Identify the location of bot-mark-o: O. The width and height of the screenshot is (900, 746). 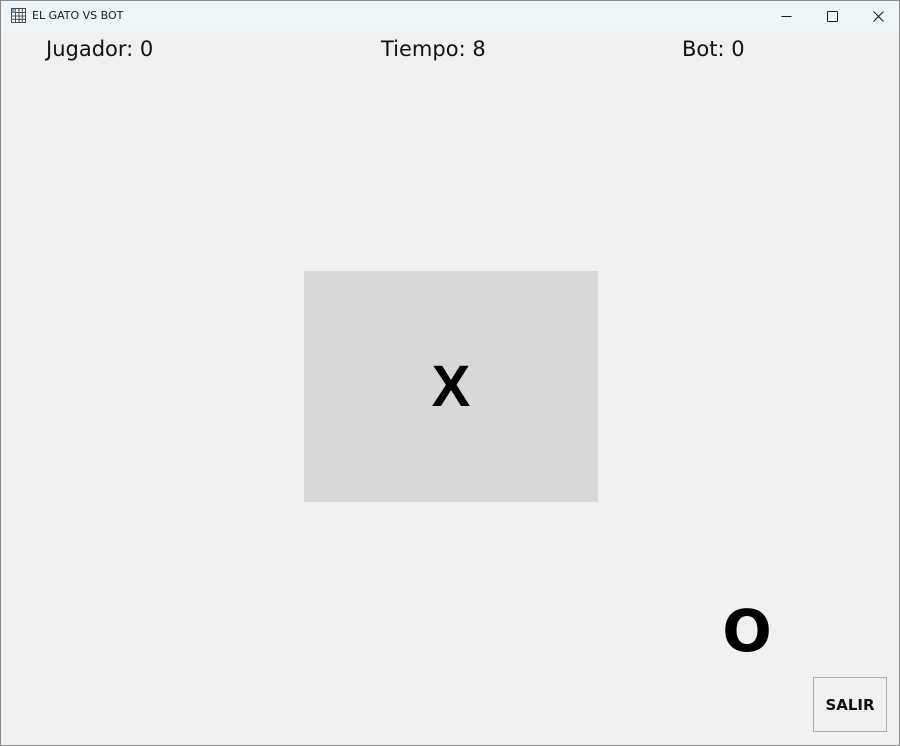
(747, 631).